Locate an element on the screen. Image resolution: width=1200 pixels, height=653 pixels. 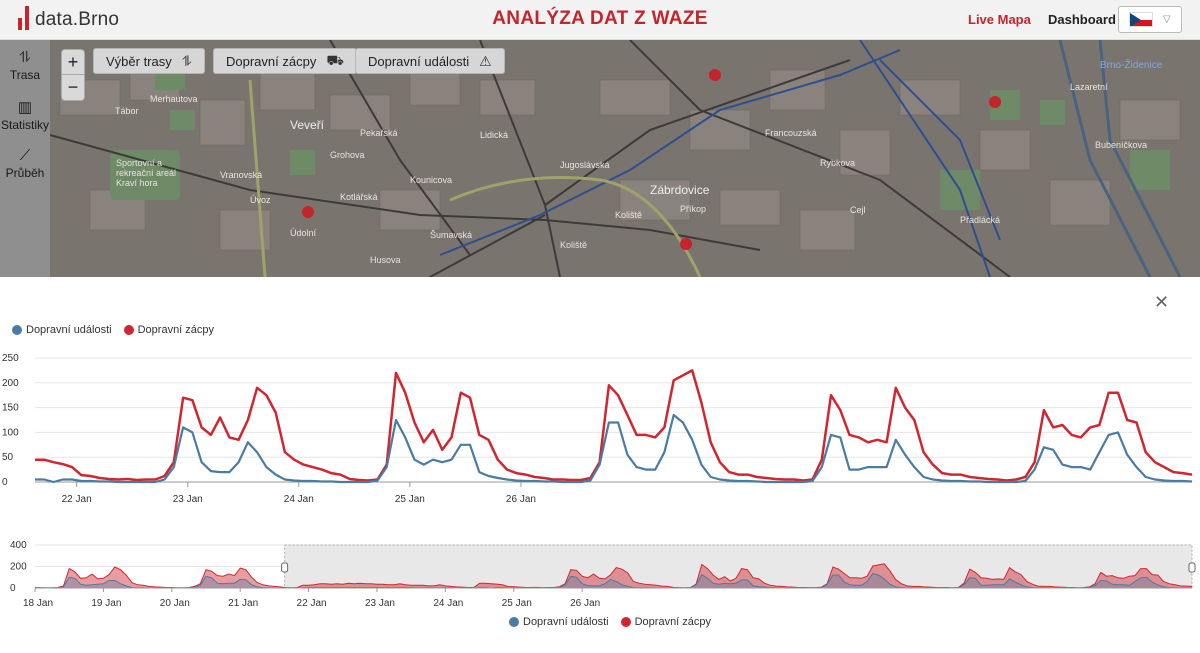
sidebar-item-prubeh: ⟋ Průběh is located at coordinates (25, 164).